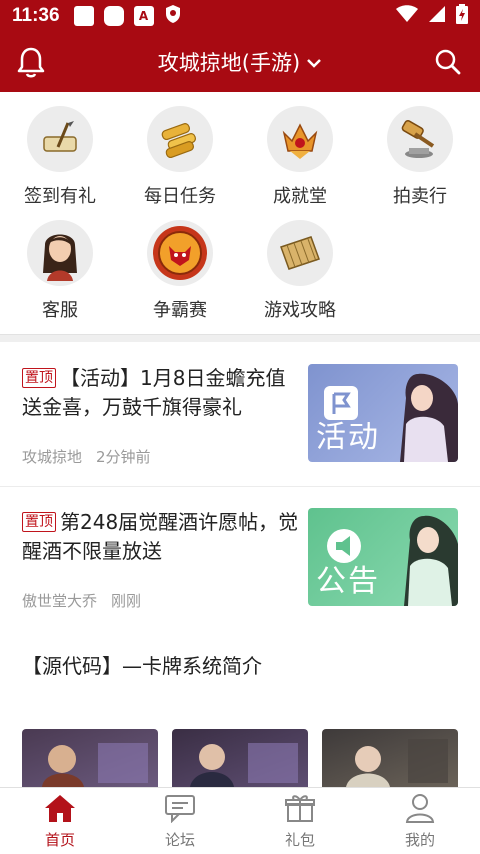 The image size is (480, 854). I want to click on thumbnail-label: 公告, so click(348, 581).